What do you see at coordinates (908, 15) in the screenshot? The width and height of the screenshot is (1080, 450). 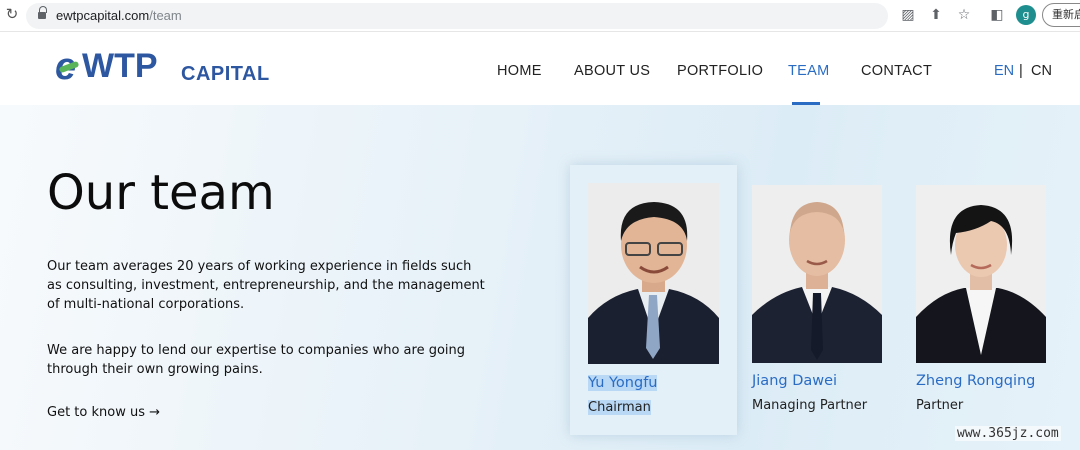 I see `translate-icon: ▨` at bounding box center [908, 15].